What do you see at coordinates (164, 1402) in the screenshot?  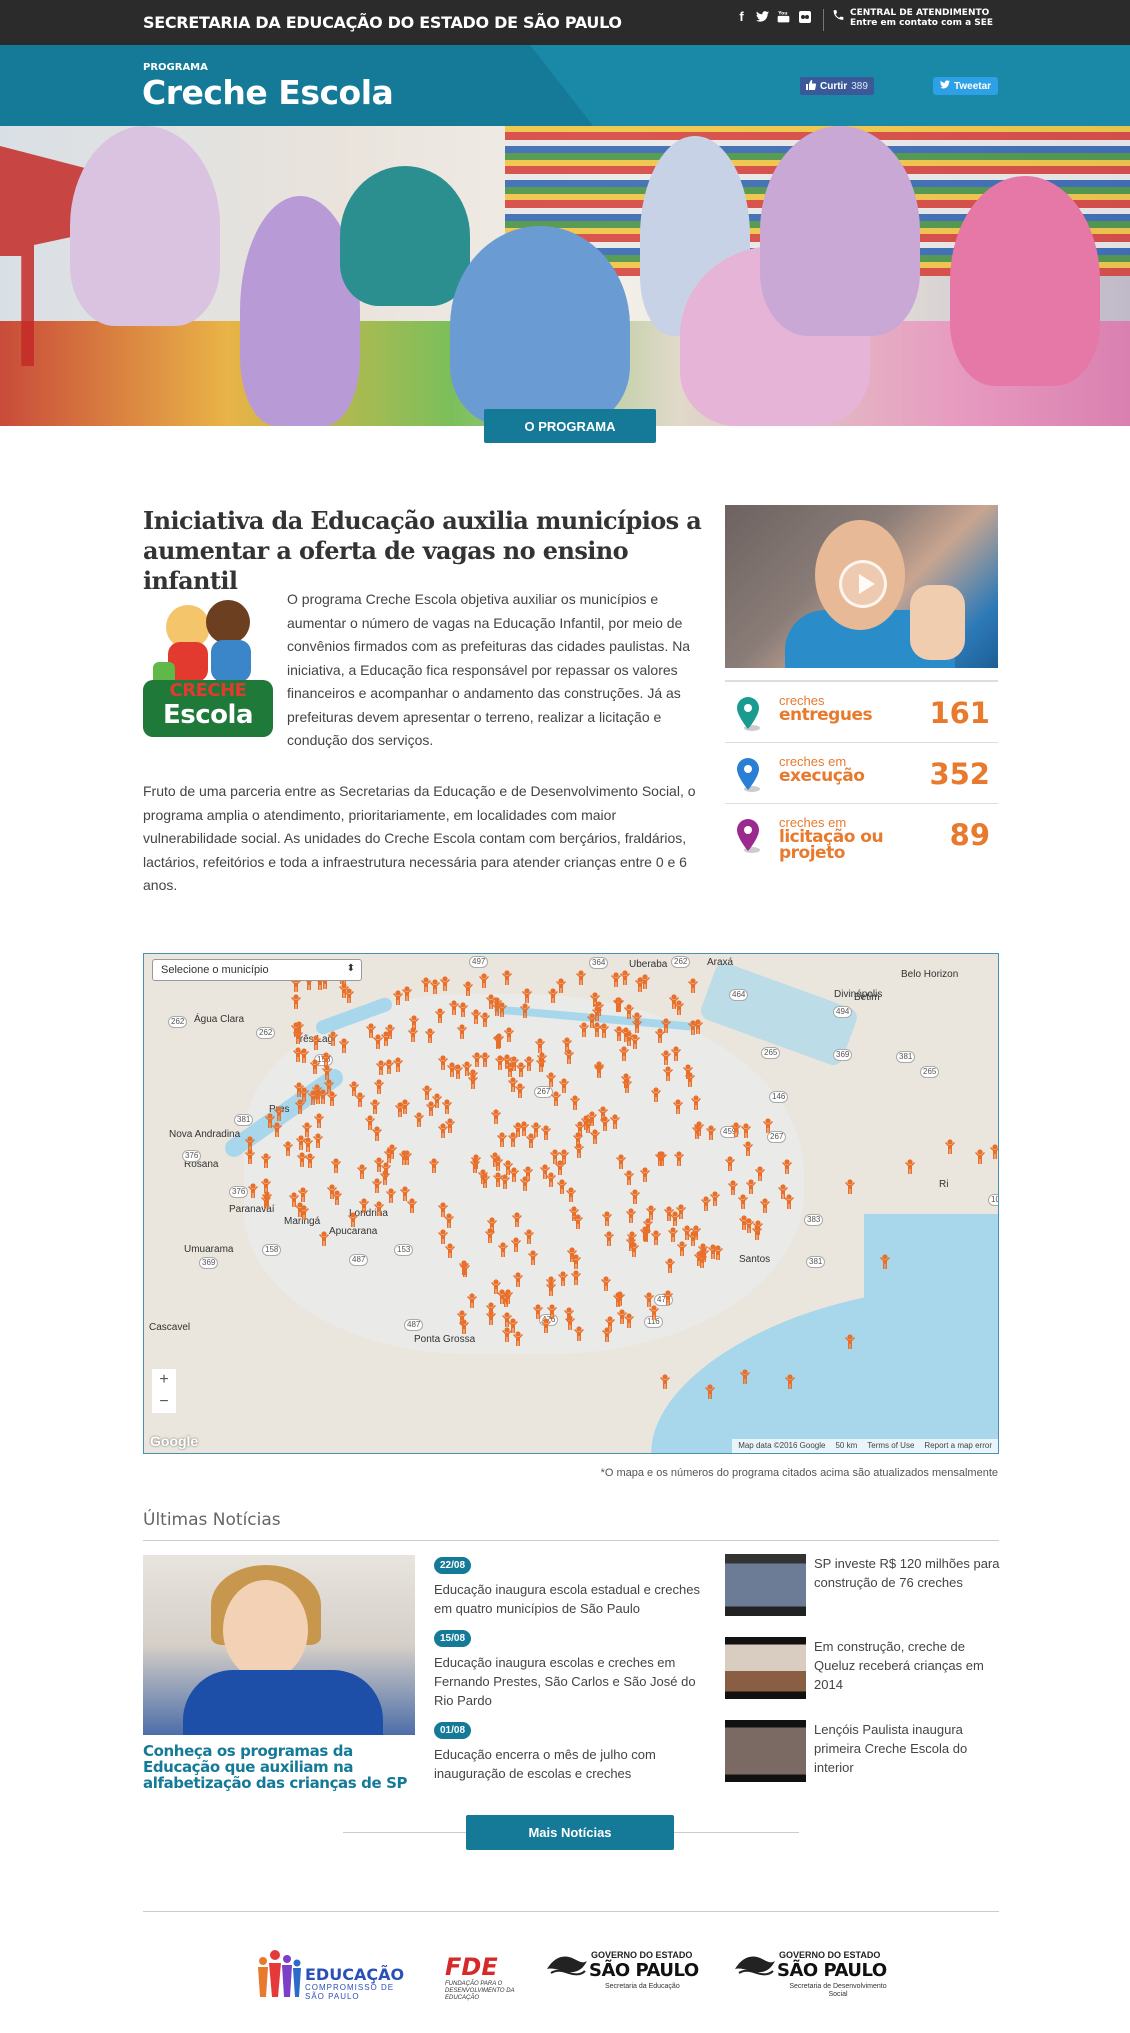 I see `zoom-out-button: −` at bounding box center [164, 1402].